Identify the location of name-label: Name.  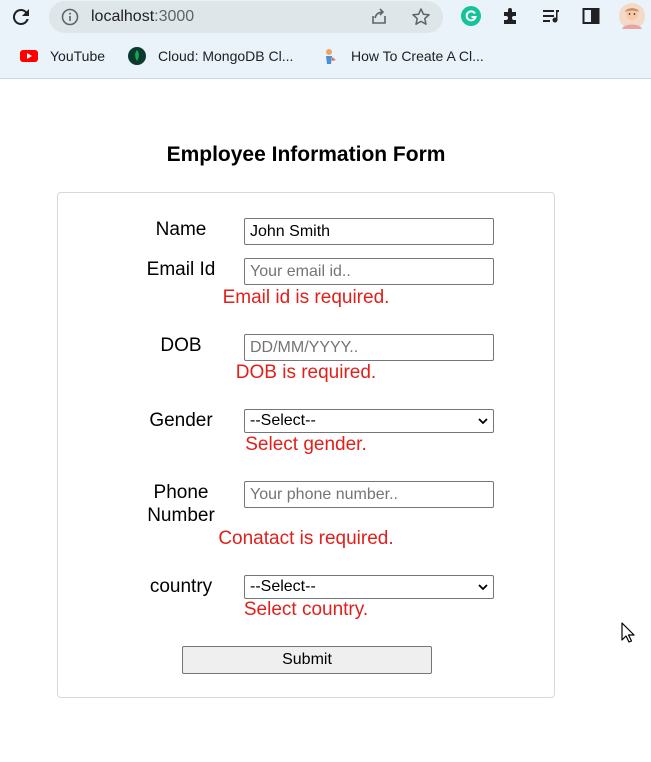
(181, 229).